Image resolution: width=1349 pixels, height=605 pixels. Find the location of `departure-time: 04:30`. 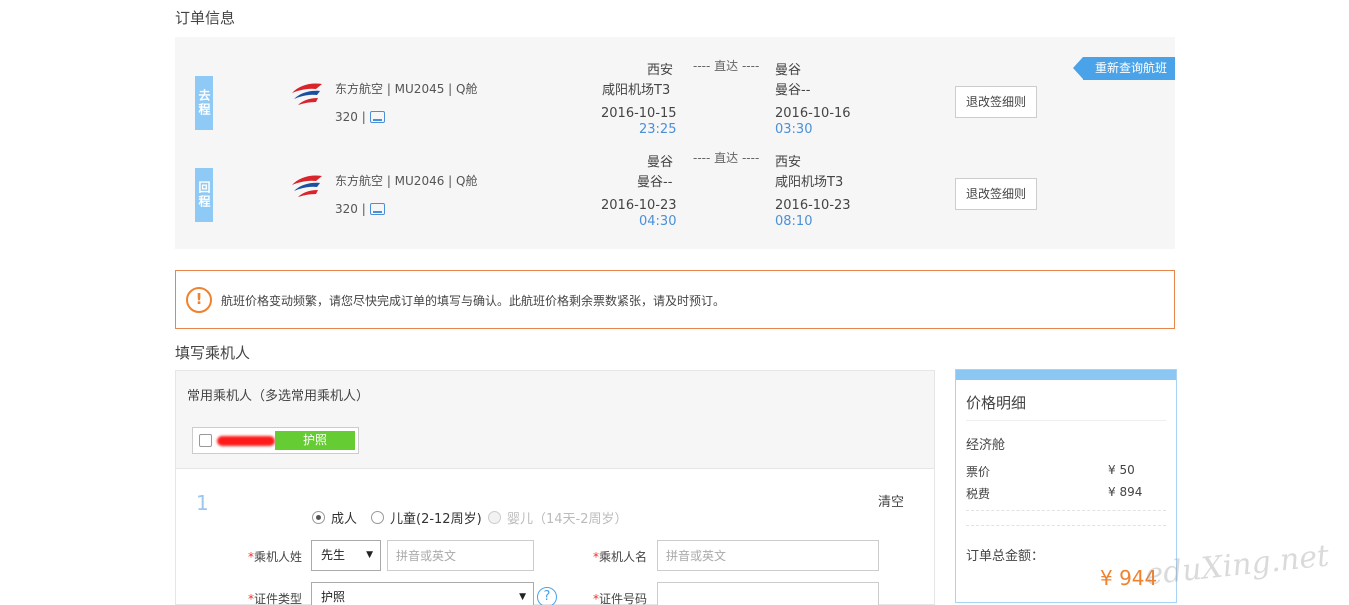

departure-time: 04:30 is located at coordinates (658, 221).